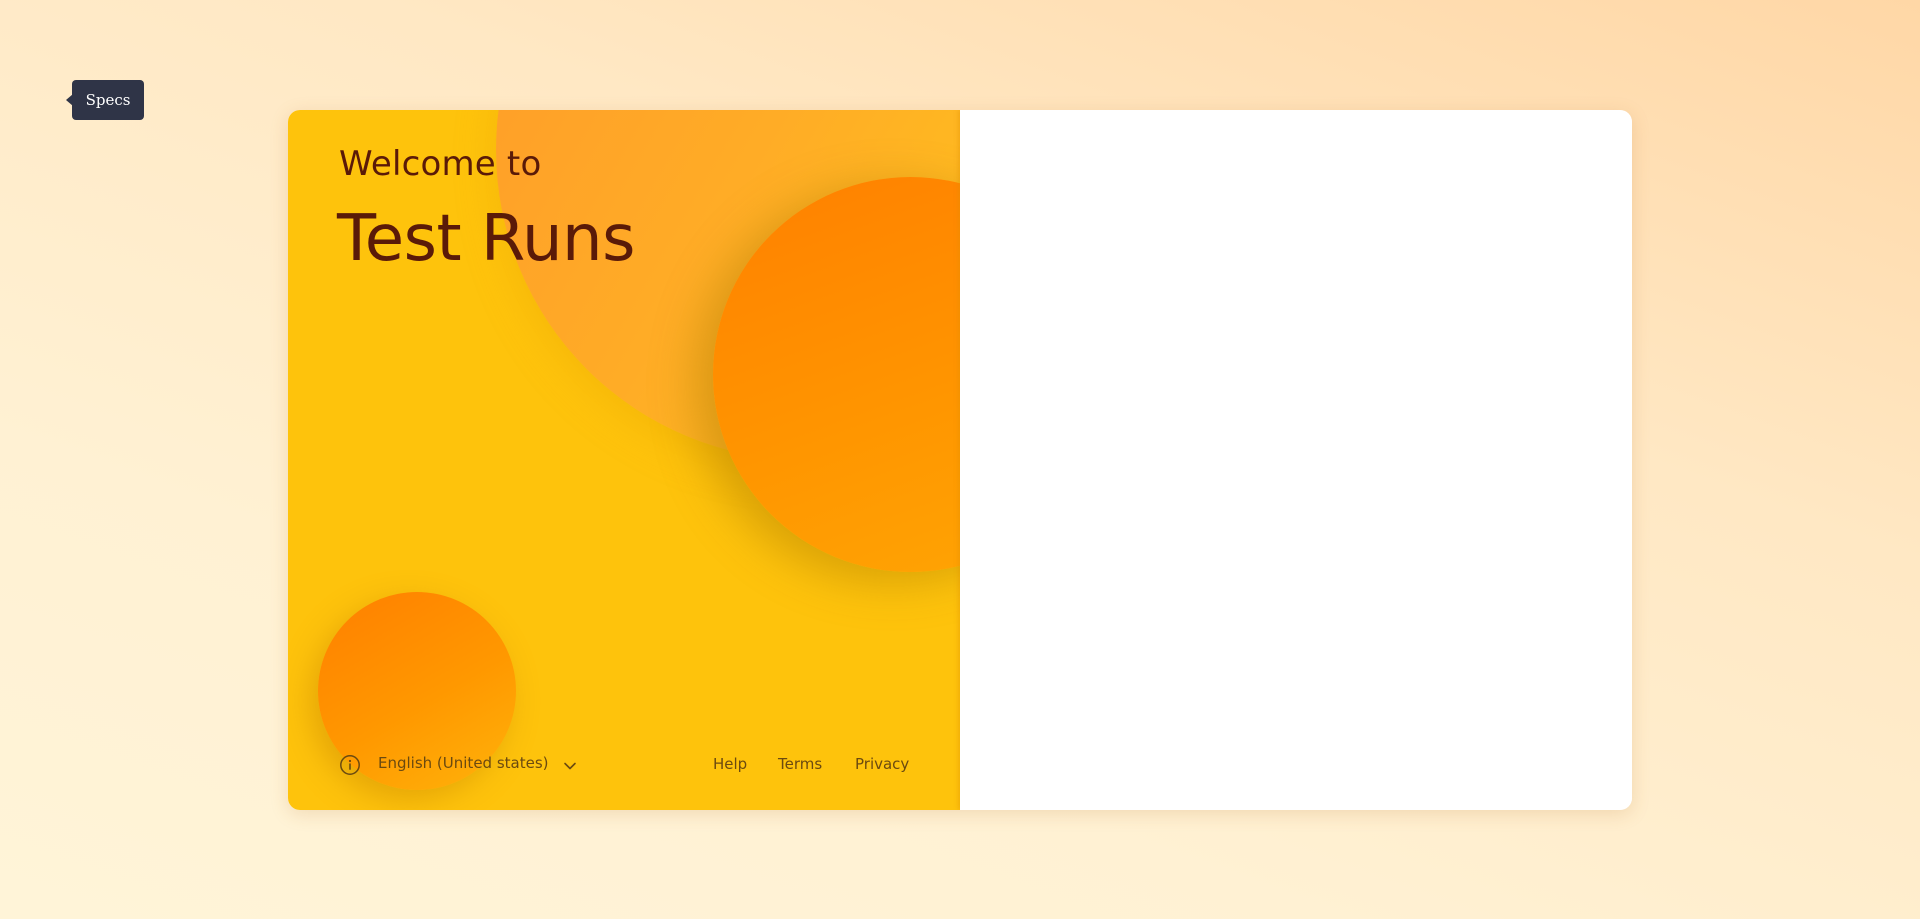 This screenshot has height=919, width=1920. Describe the element at coordinates (108, 100) in the screenshot. I see `tooltip-label: Specs` at that location.